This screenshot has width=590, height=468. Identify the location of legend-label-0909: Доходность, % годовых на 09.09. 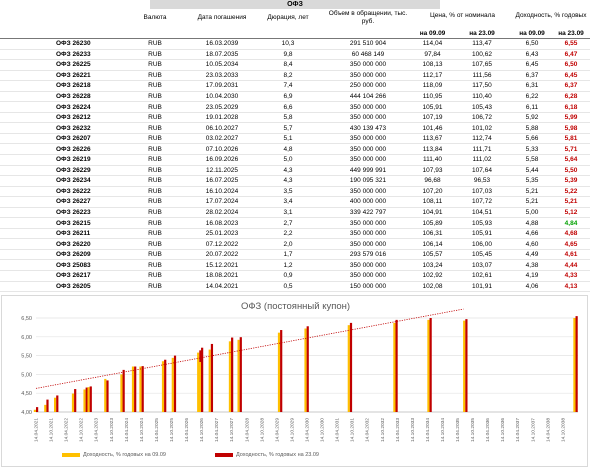
(124, 455).